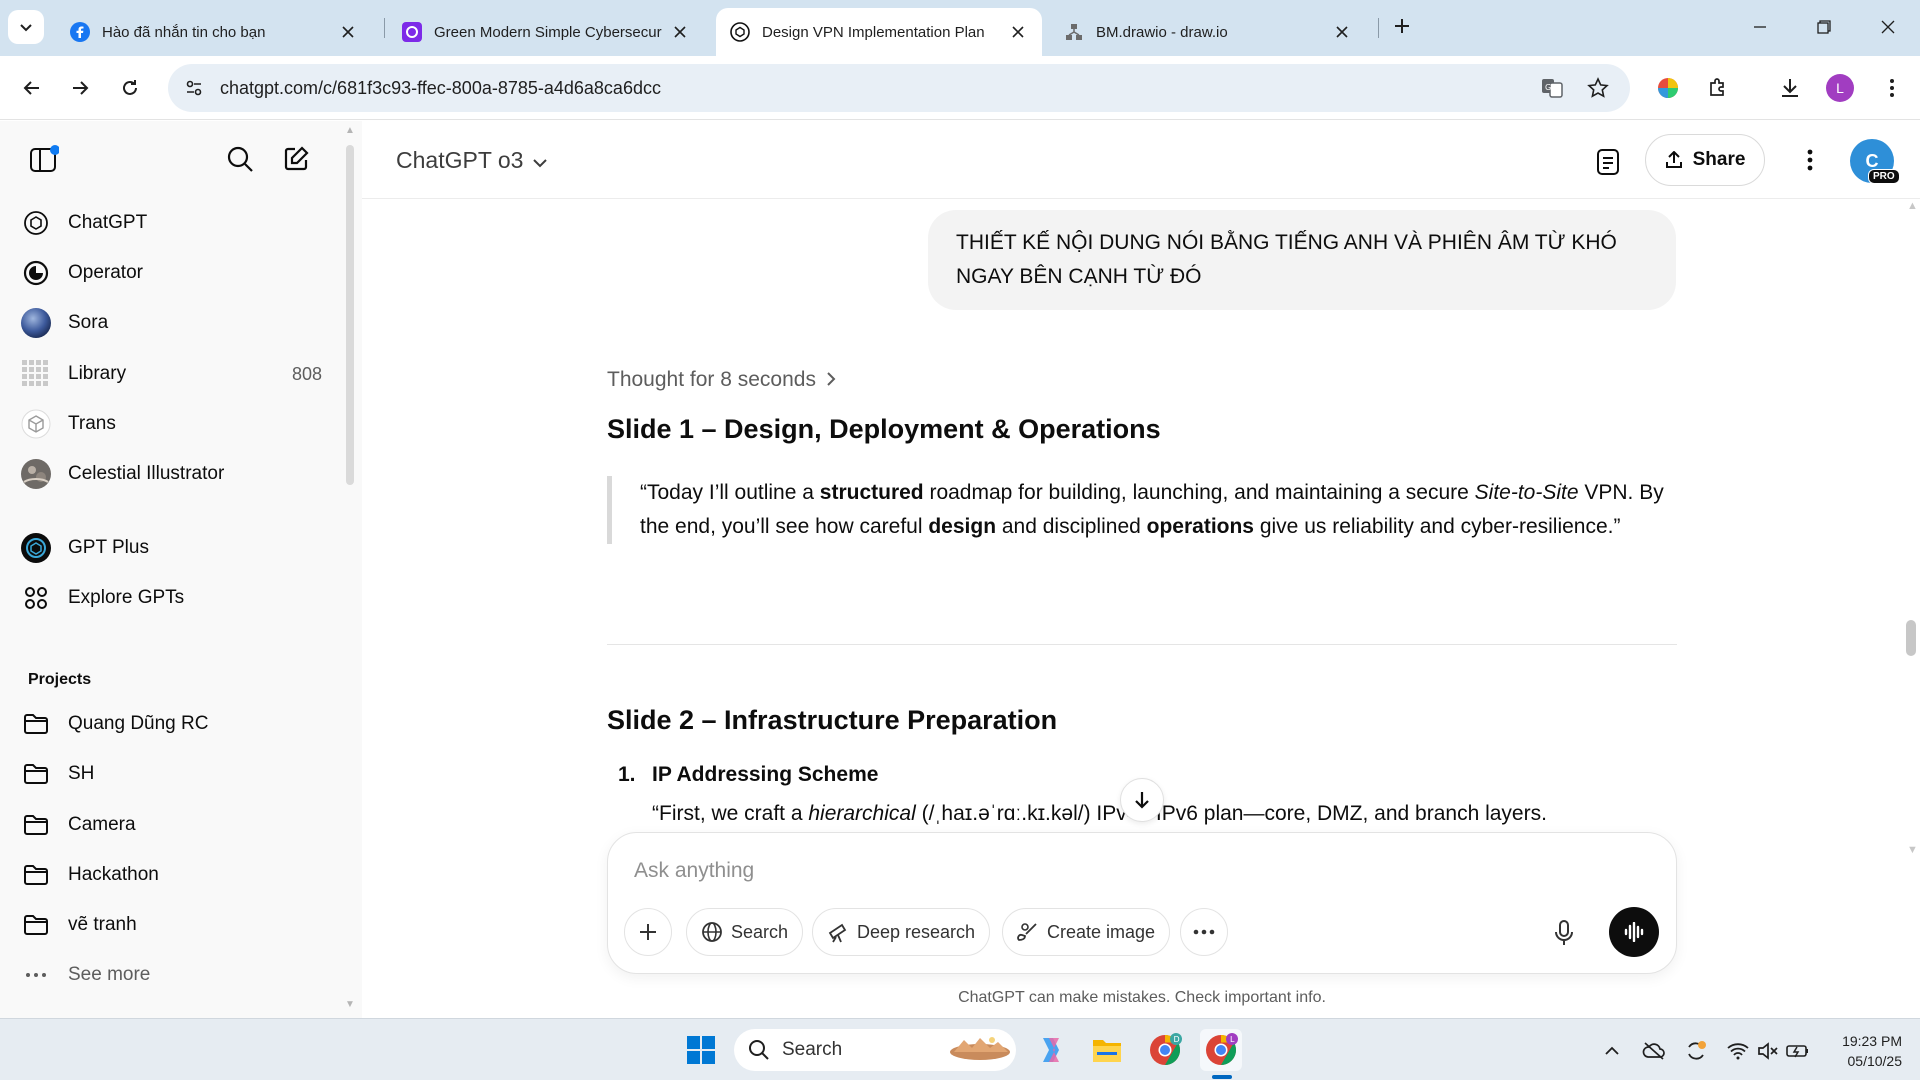 The height and width of the screenshot is (1080, 1920). Describe the element at coordinates (174, 223) in the screenshot. I see `sidebar-item-chatgpt: ChatGPT` at that location.